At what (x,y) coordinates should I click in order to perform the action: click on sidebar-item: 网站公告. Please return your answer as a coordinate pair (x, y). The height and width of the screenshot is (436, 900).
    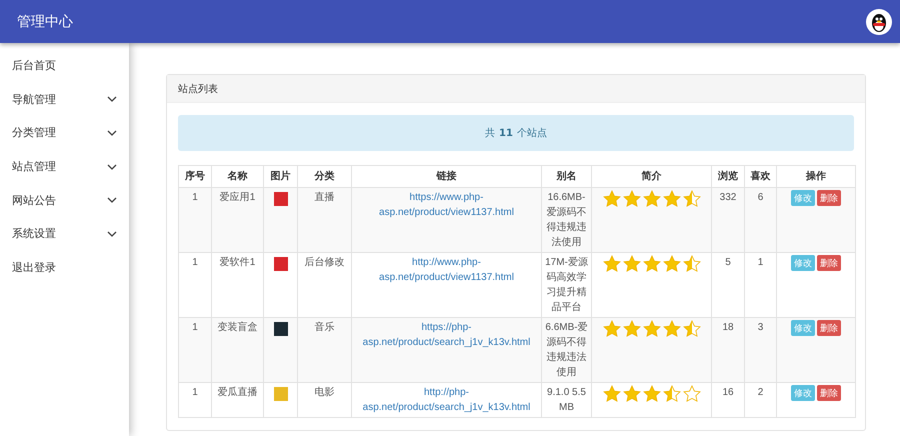
    Looking at the image, I should click on (64, 200).